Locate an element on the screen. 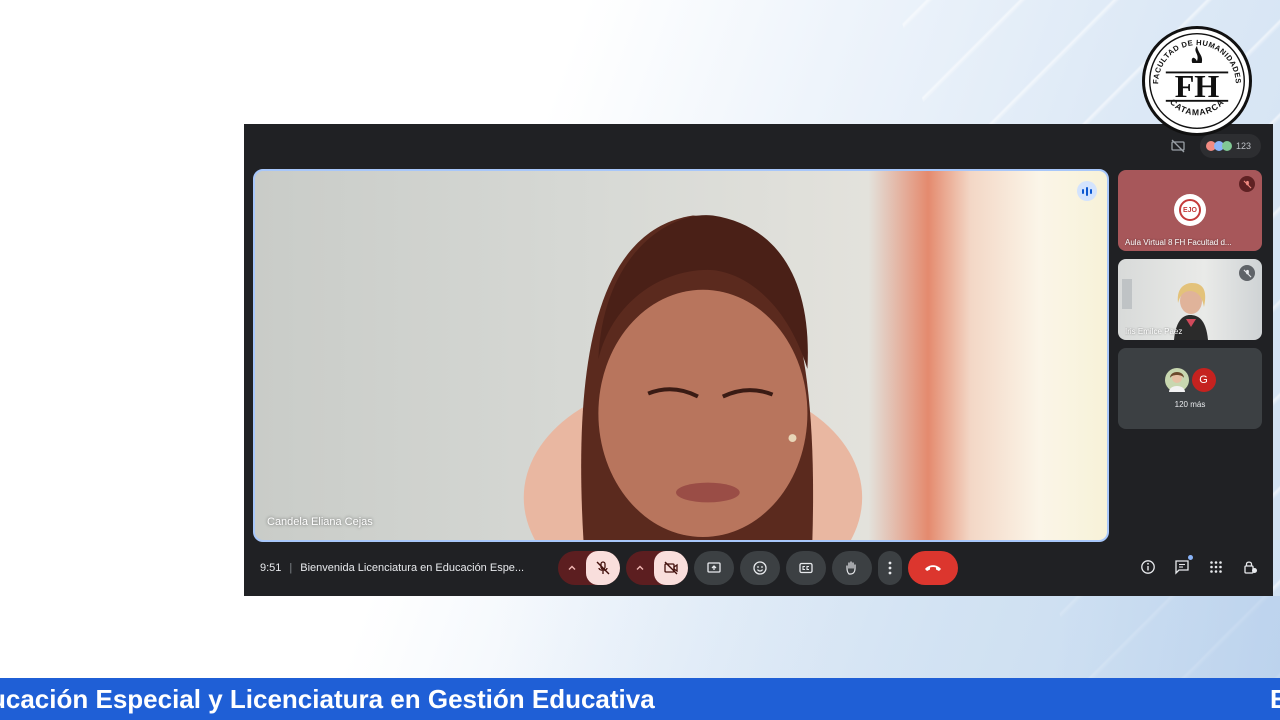  background-decoration is located at coordinates (890, 637).